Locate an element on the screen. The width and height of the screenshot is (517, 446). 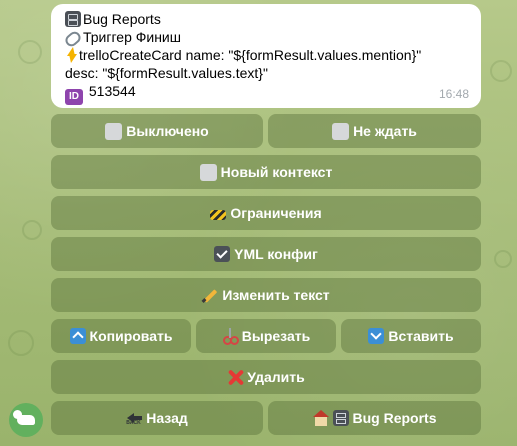
no-wait-button: Не ждать is located at coordinates (374, 131).